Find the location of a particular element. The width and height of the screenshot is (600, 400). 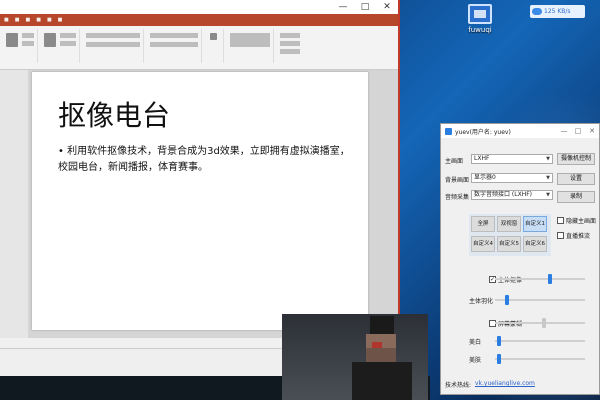

cloud-icon is located at coordinates (537, 11).